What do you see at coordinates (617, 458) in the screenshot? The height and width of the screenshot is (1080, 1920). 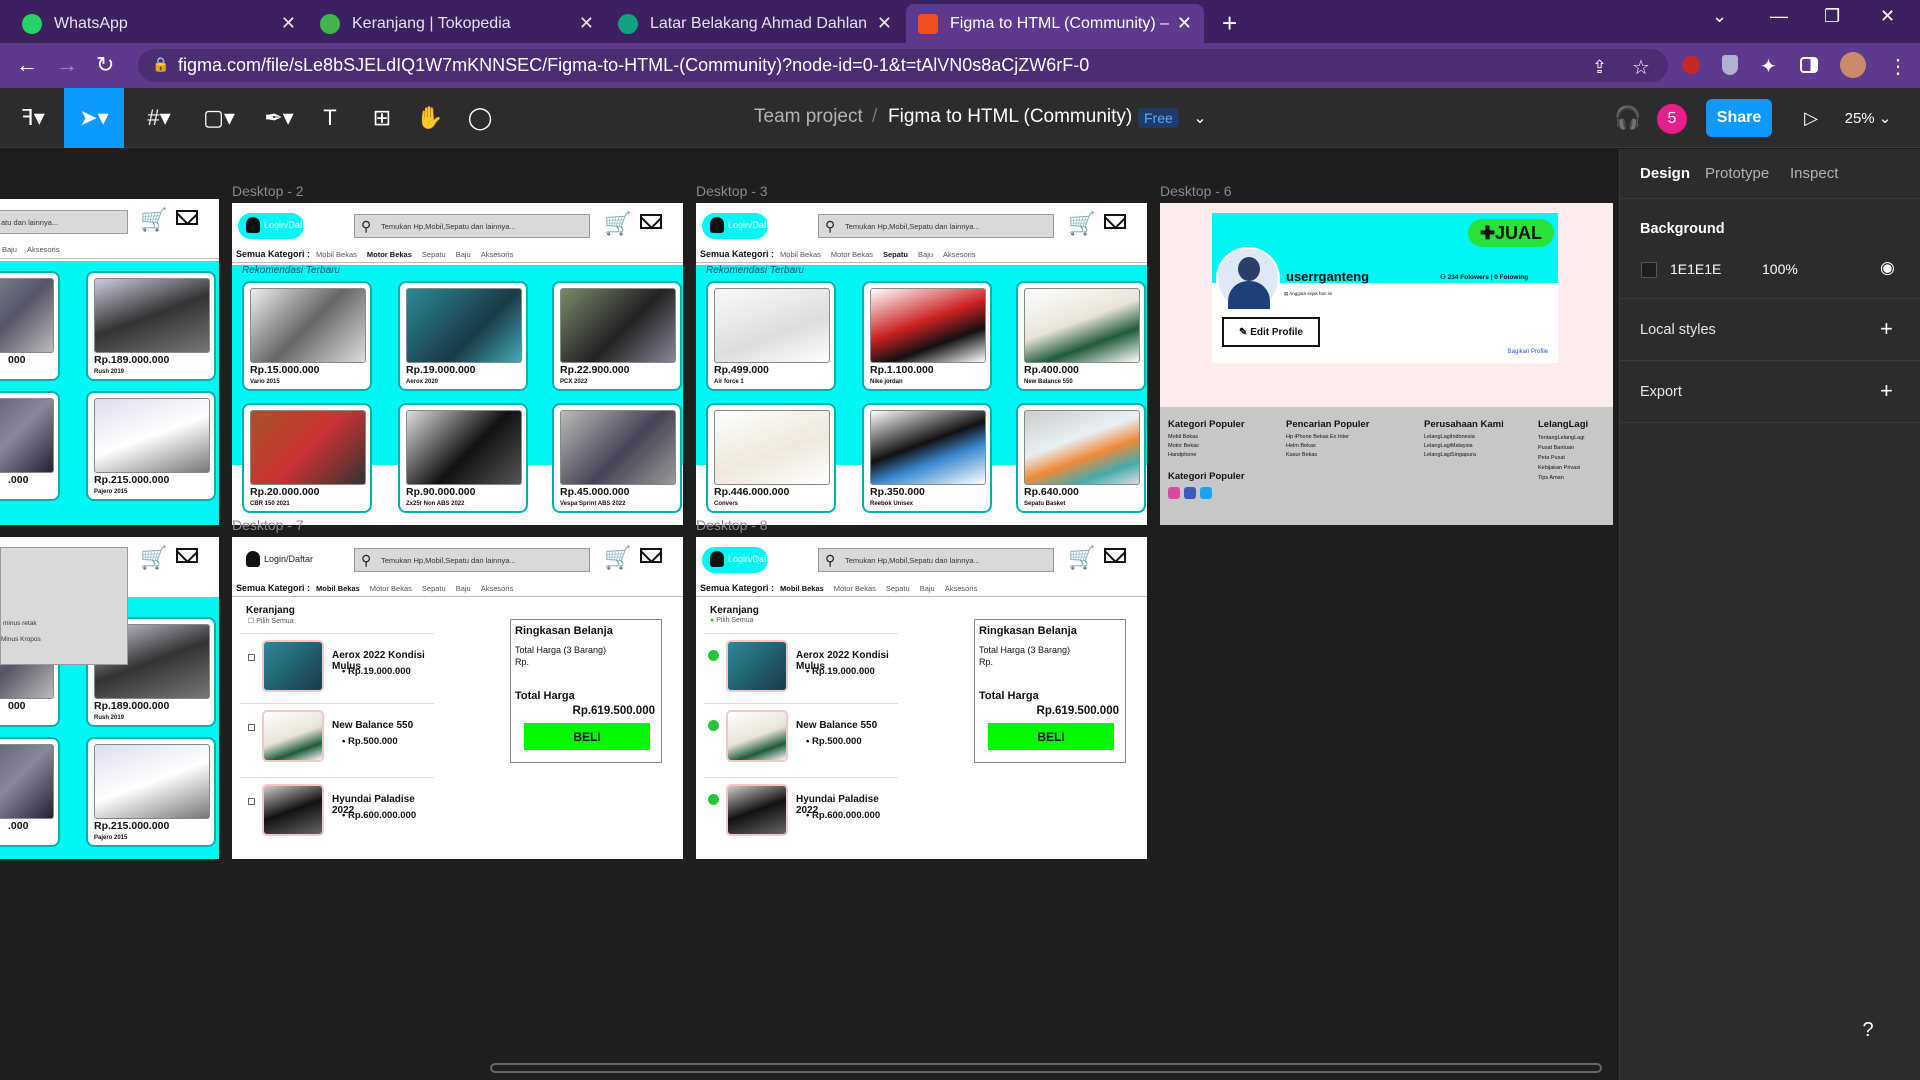 I see `product-card: Rp.45.000.000 Vespa Sprint ABS 2022` at bounding box center [617, 458].